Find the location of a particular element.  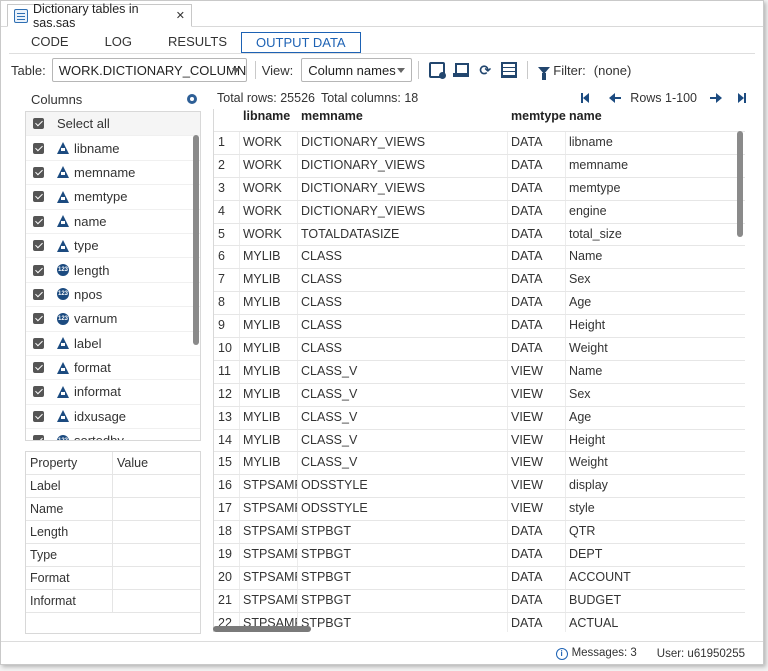

previous-page-icon is located at coordinates (614, 98).